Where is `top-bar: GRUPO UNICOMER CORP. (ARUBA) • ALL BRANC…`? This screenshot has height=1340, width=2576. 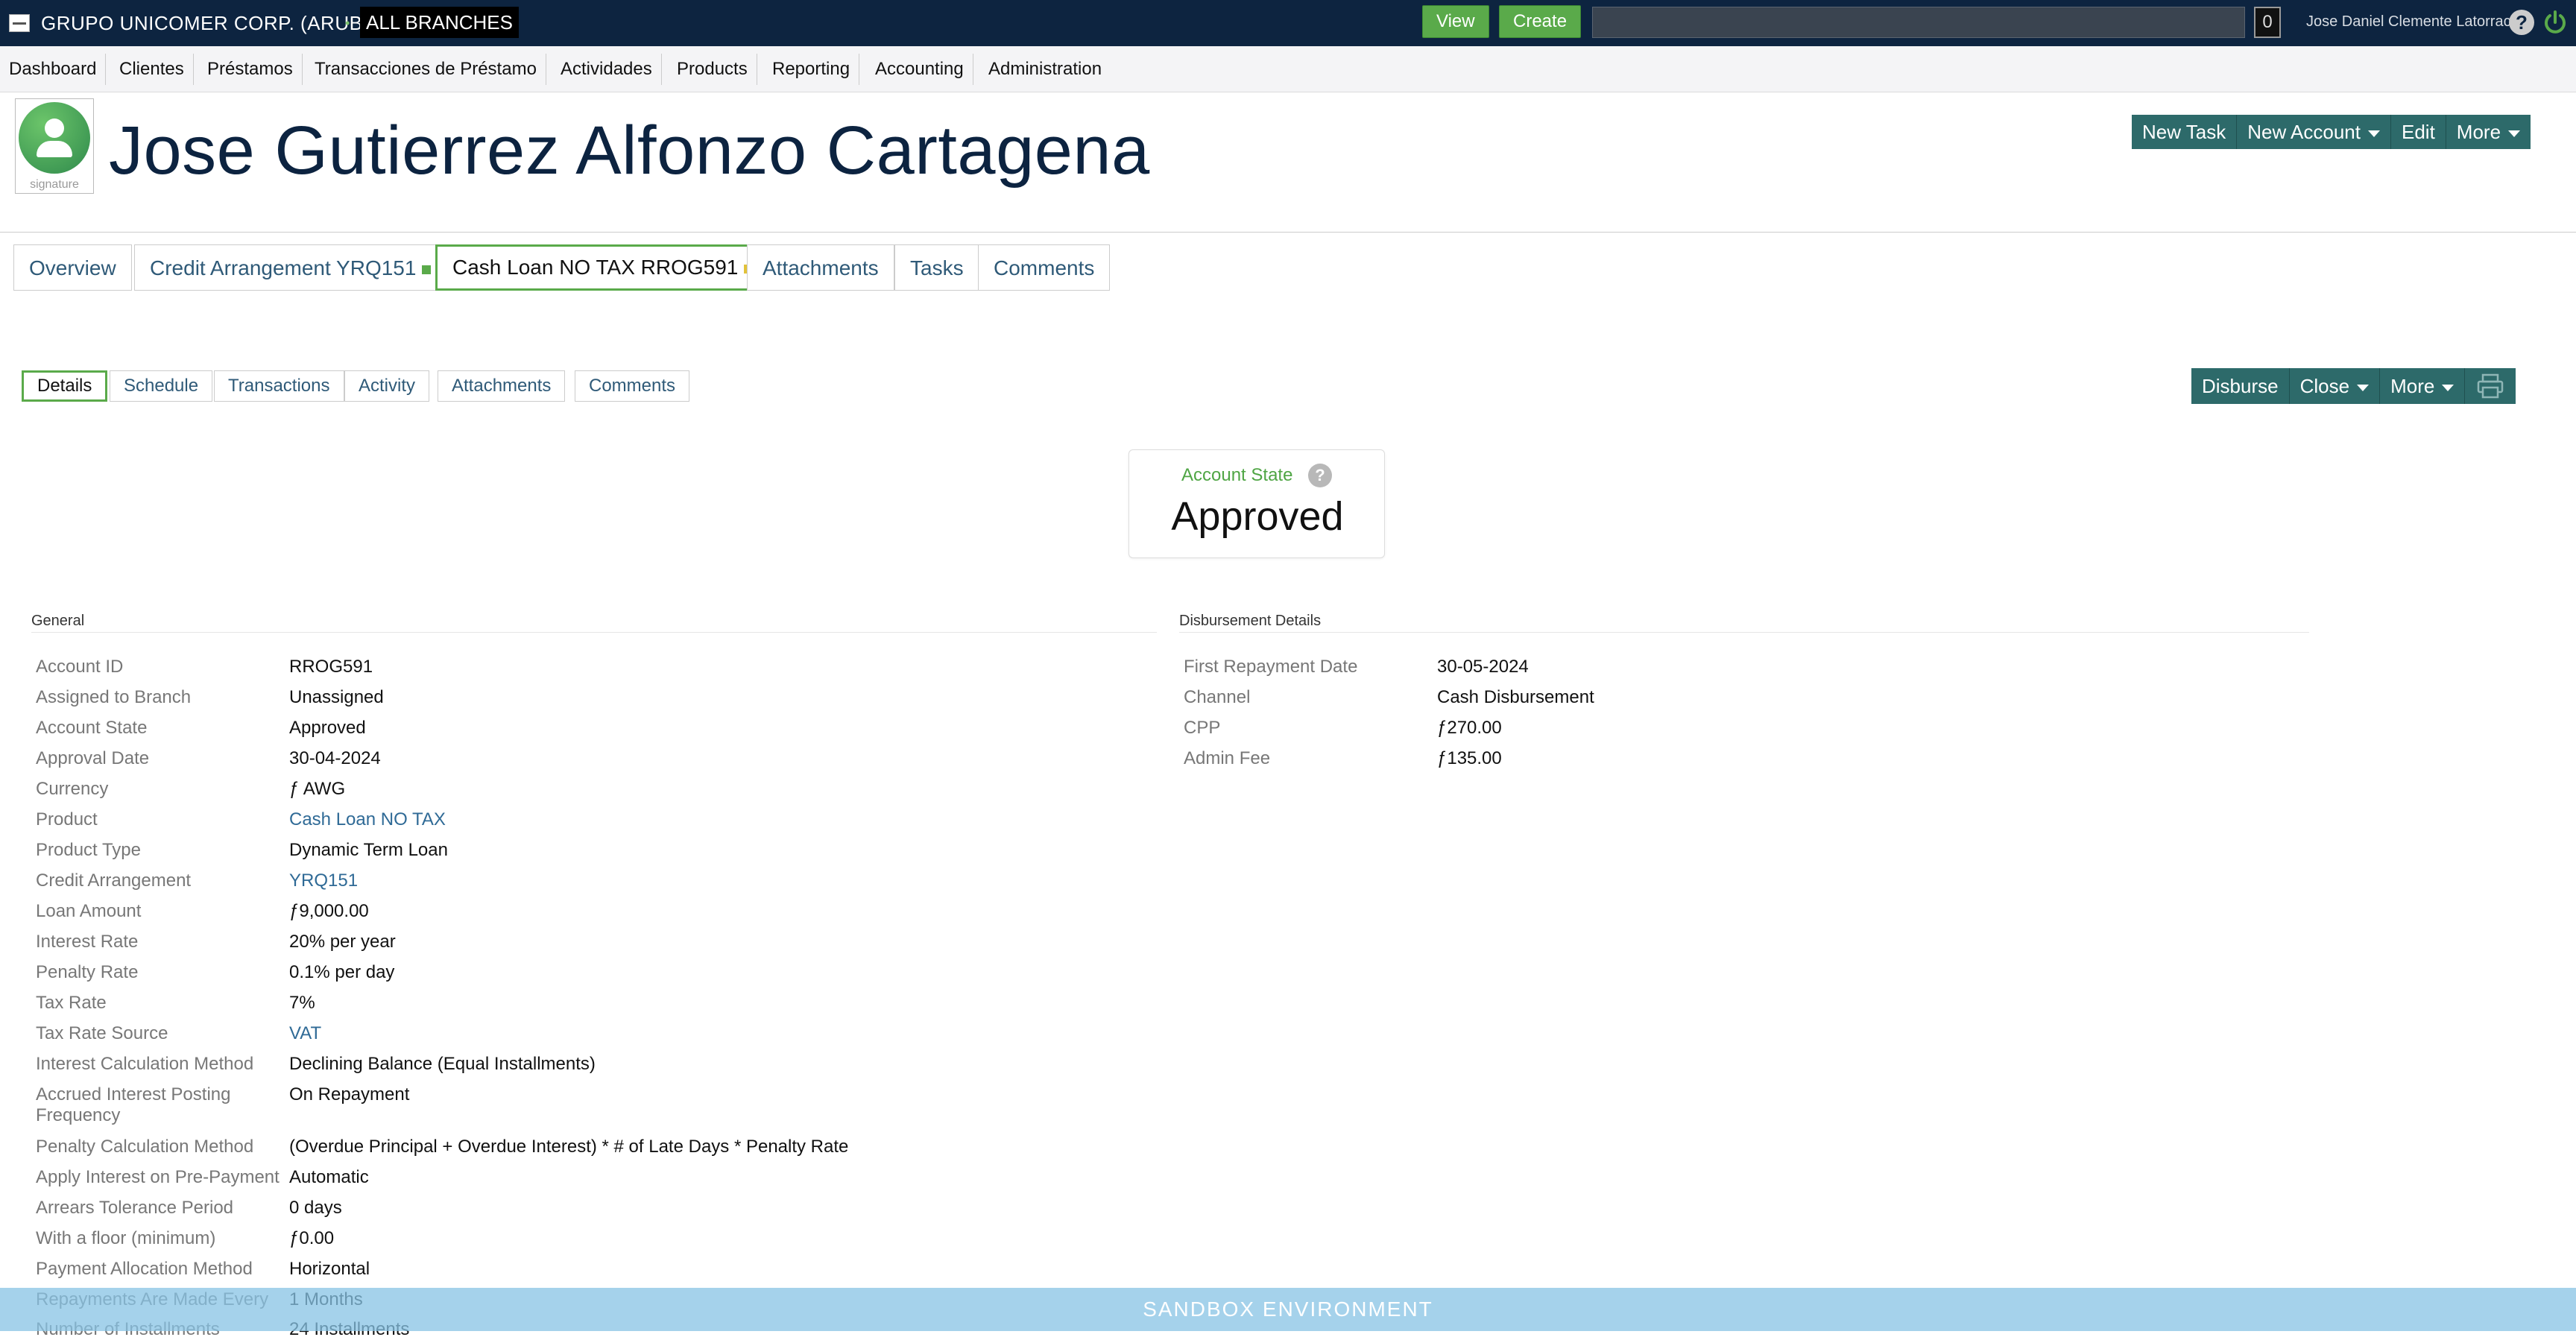 top-bar: GRUPO UNICOMER CORP. (ARUBA) • ALL BRANC… is located at coordinates (1288, 23).